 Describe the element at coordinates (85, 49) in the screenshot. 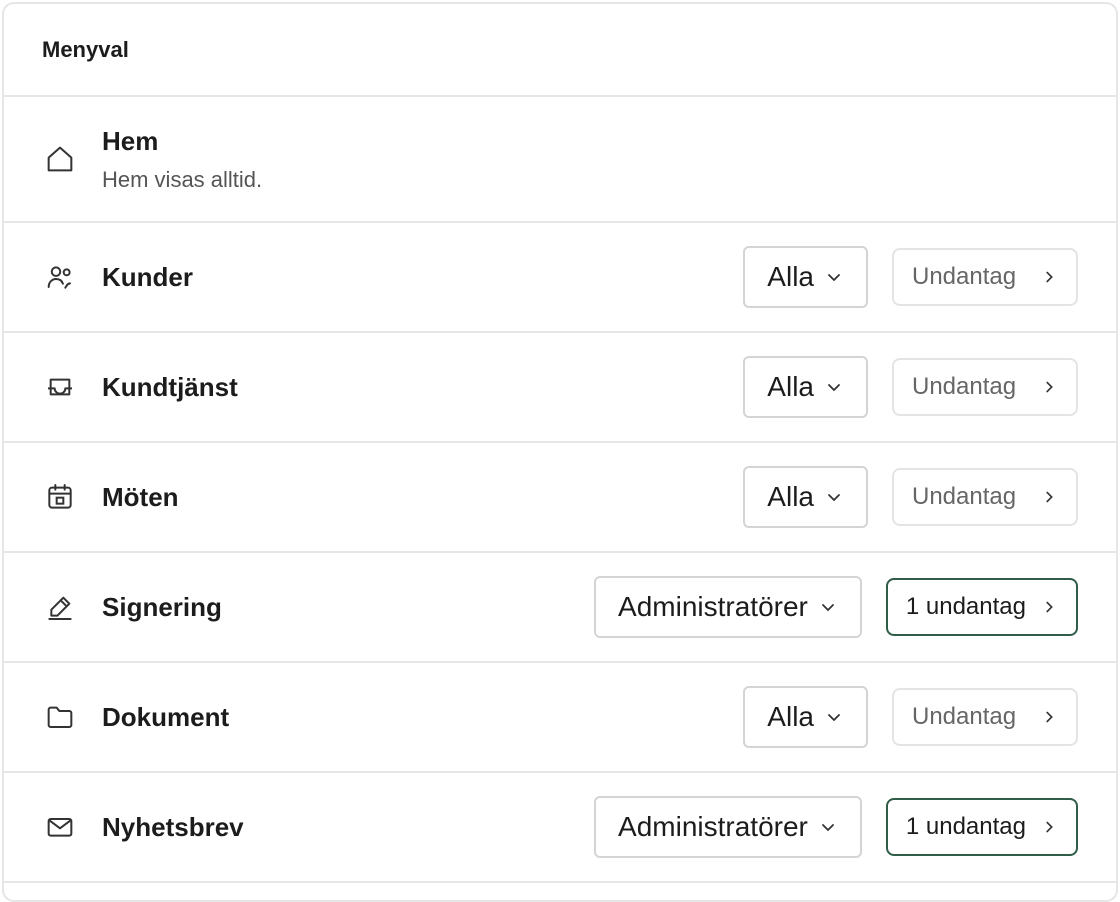

I see `panel-title: Menyval` at that location.